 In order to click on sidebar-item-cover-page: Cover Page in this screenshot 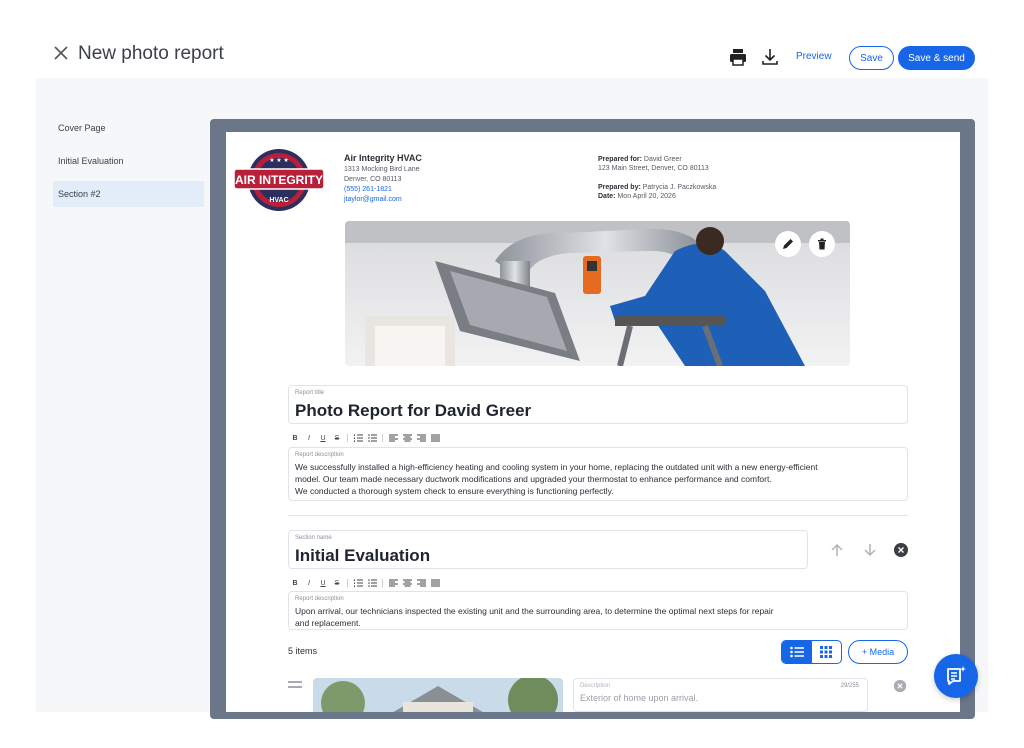, I will do `click(128, 128)`.